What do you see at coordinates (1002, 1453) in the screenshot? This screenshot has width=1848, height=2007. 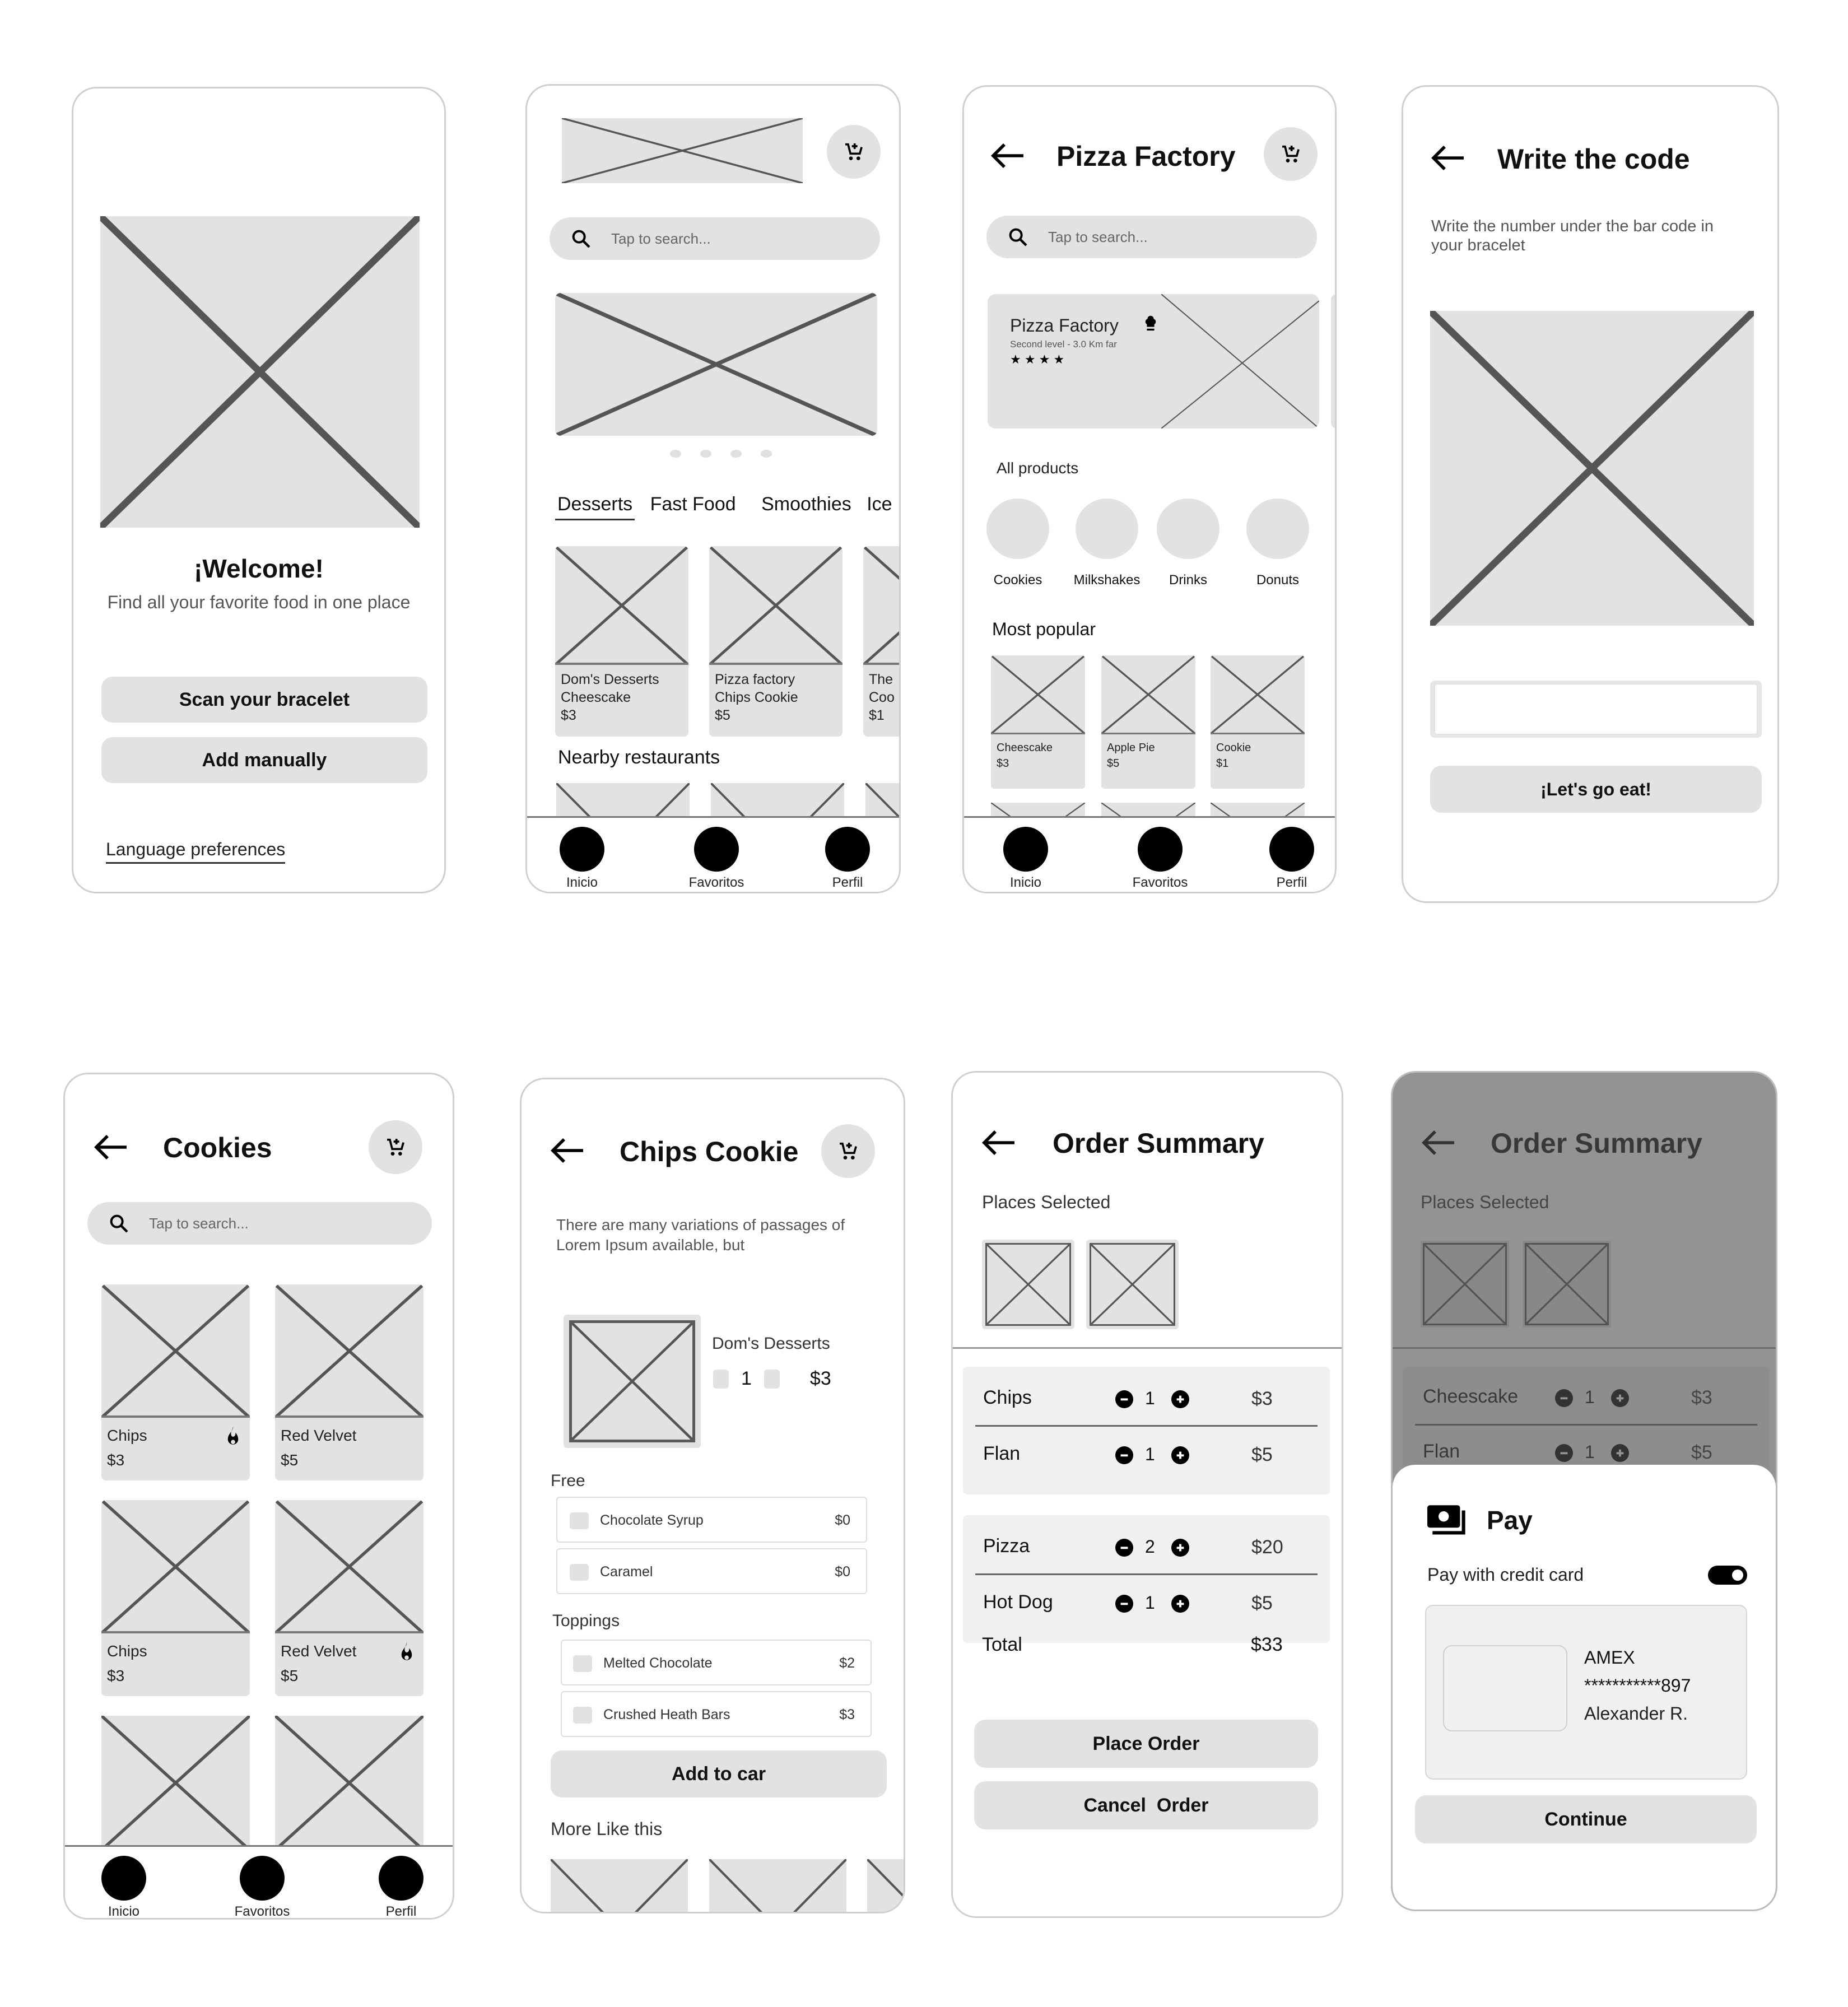 I see `item-name: Flan` at bounding box center [1002, 1453].